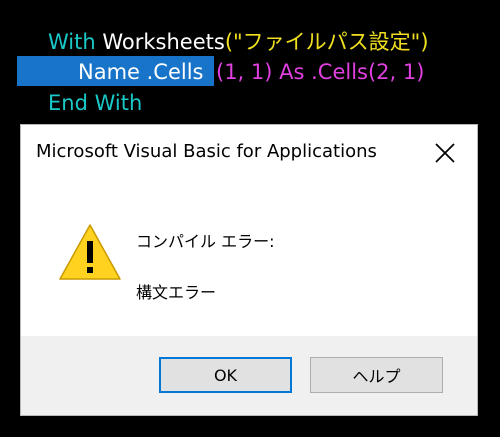 The height and width of the screenshot is (437, 500). What do you see at coordinates (90, 252) in the screenshot?
I see `warning-icon` at bounding box center [90, 252].